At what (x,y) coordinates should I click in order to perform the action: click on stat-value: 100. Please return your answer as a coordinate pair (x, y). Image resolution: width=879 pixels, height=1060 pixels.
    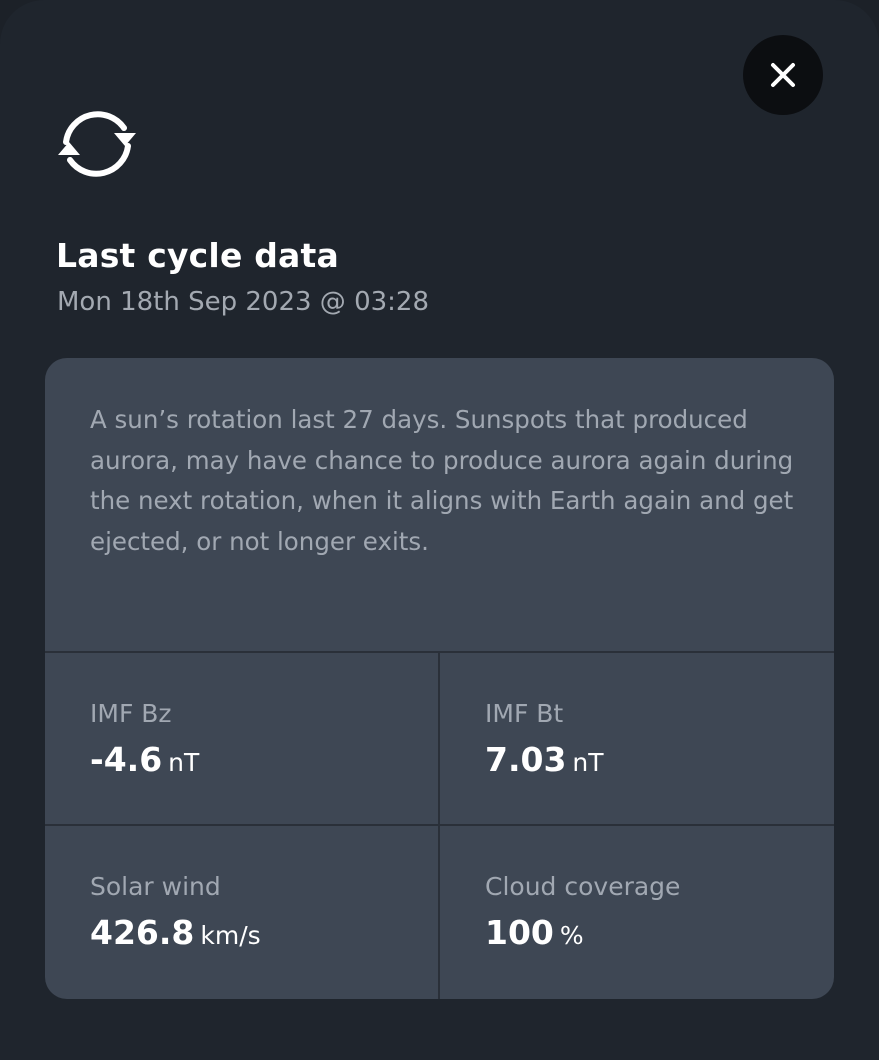
    Looking at the image, I should click on (519, 932).